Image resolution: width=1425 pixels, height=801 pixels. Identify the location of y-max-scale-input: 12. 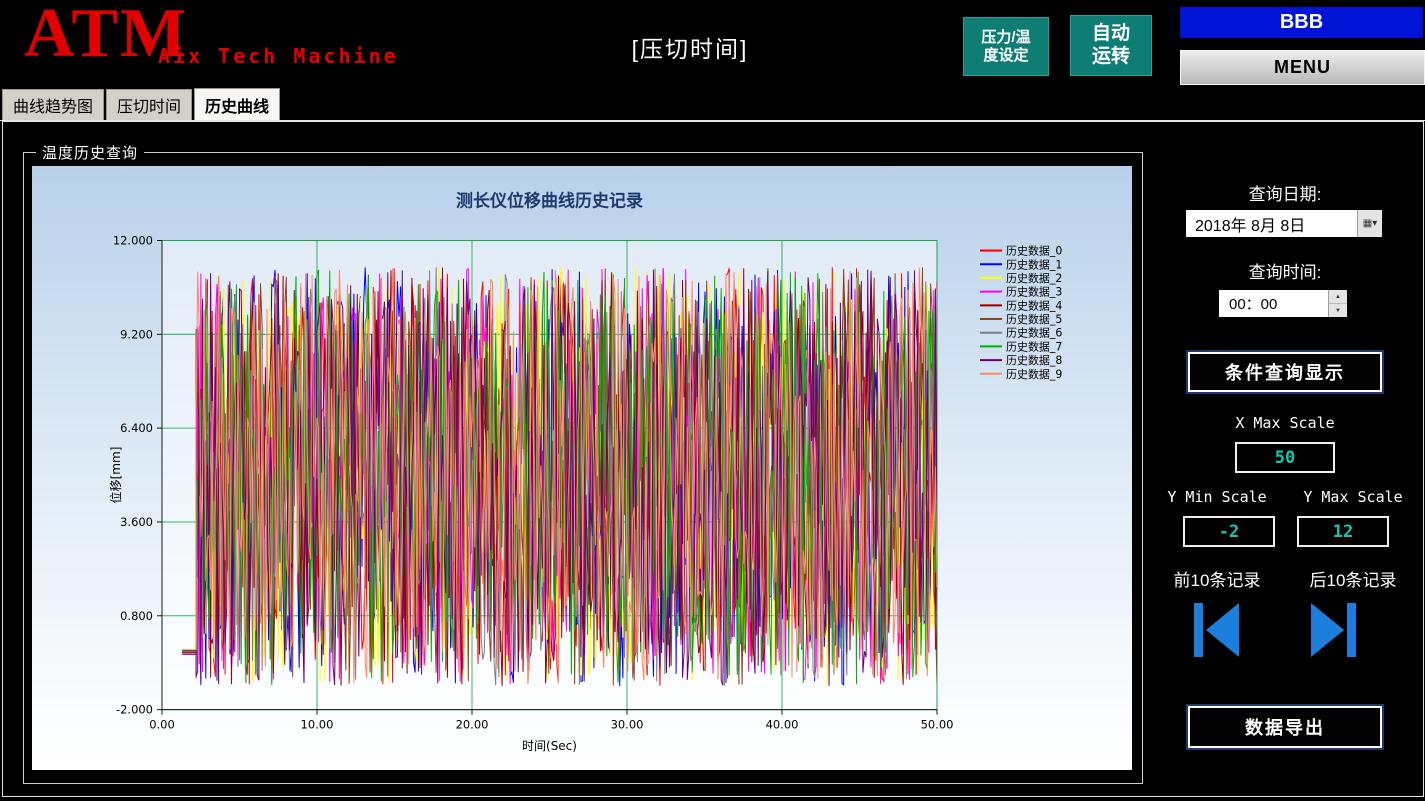
(1343, 531).